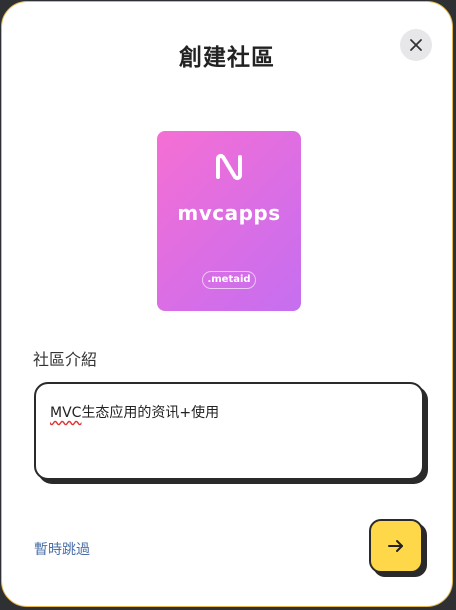 The image size is (456, 610). I want to click on next-button, so click(396, 546).